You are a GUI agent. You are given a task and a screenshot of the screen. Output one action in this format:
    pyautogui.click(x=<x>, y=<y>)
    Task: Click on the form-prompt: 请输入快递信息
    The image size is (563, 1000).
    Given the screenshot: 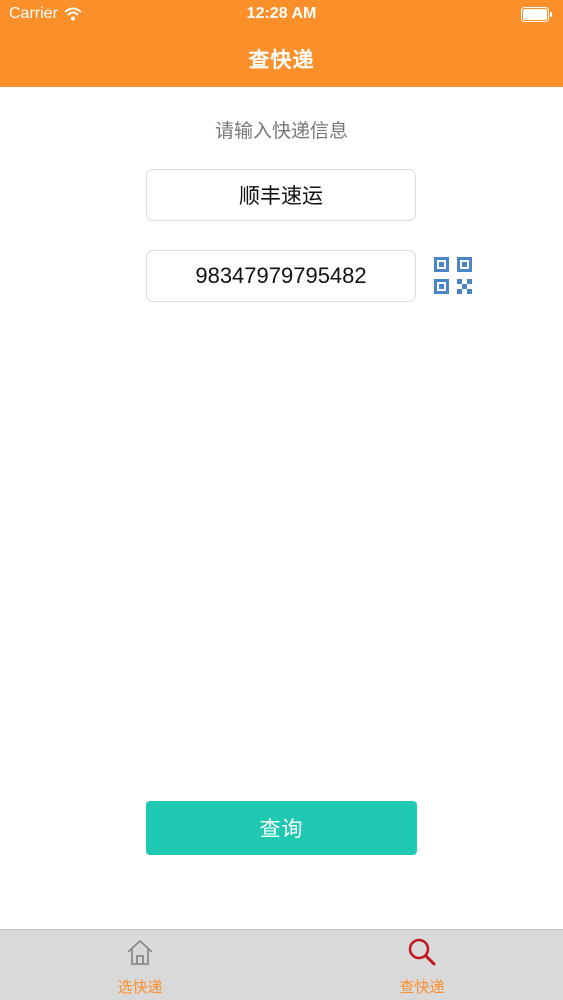 What is the action you would take?
    pyautogui.click(x=281, y=131)
    